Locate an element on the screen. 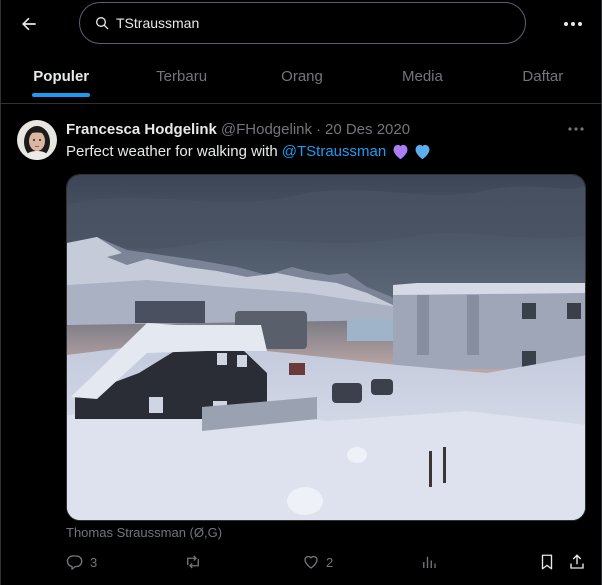 The image size is (602, 585). tab-daftar: Daftar is located at coordinates (542, 76).